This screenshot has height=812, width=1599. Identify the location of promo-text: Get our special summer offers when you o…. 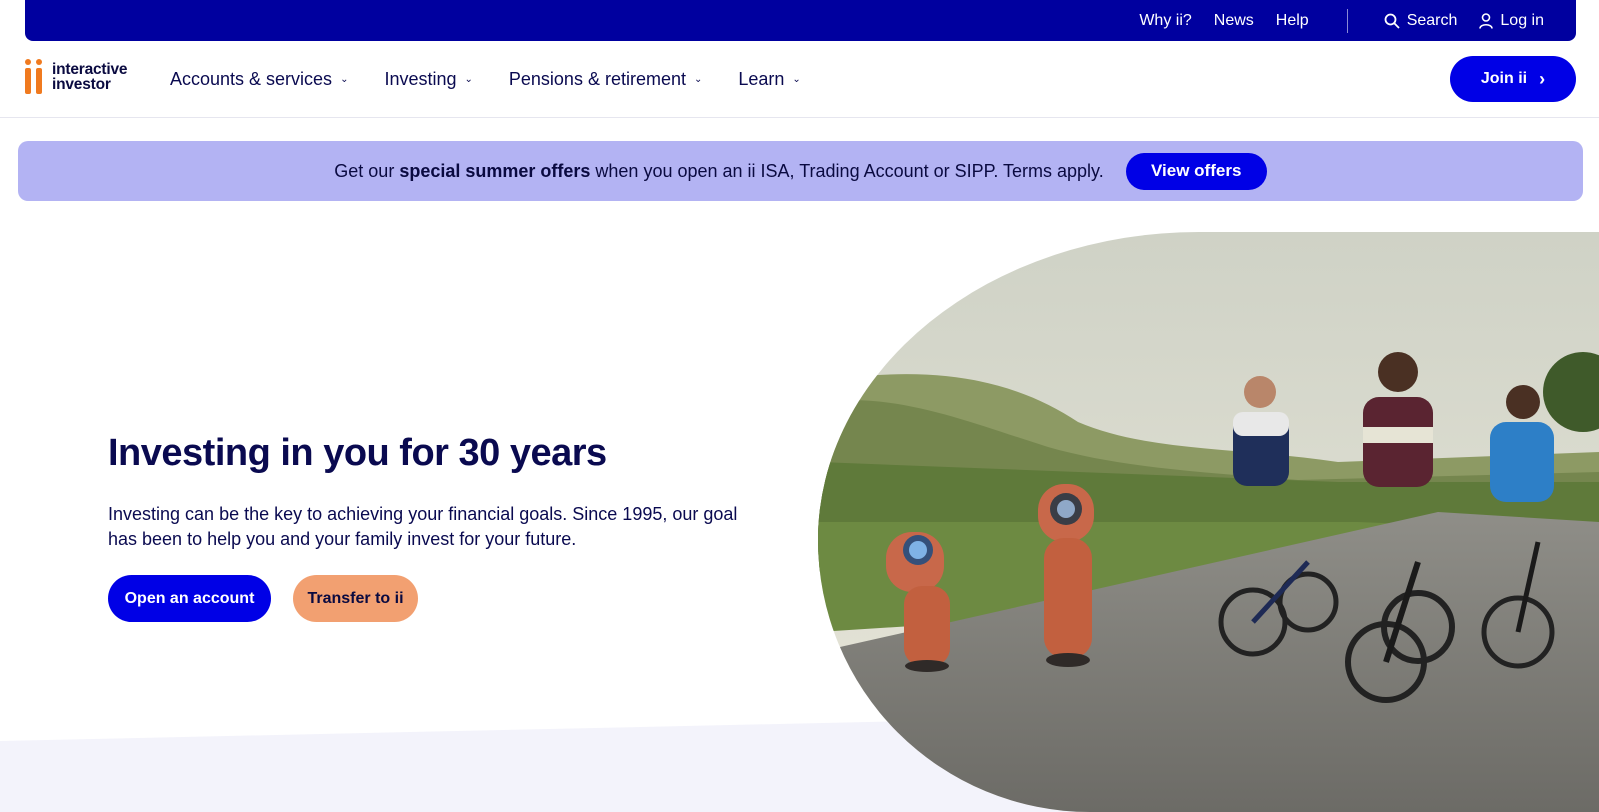
(719, 170).